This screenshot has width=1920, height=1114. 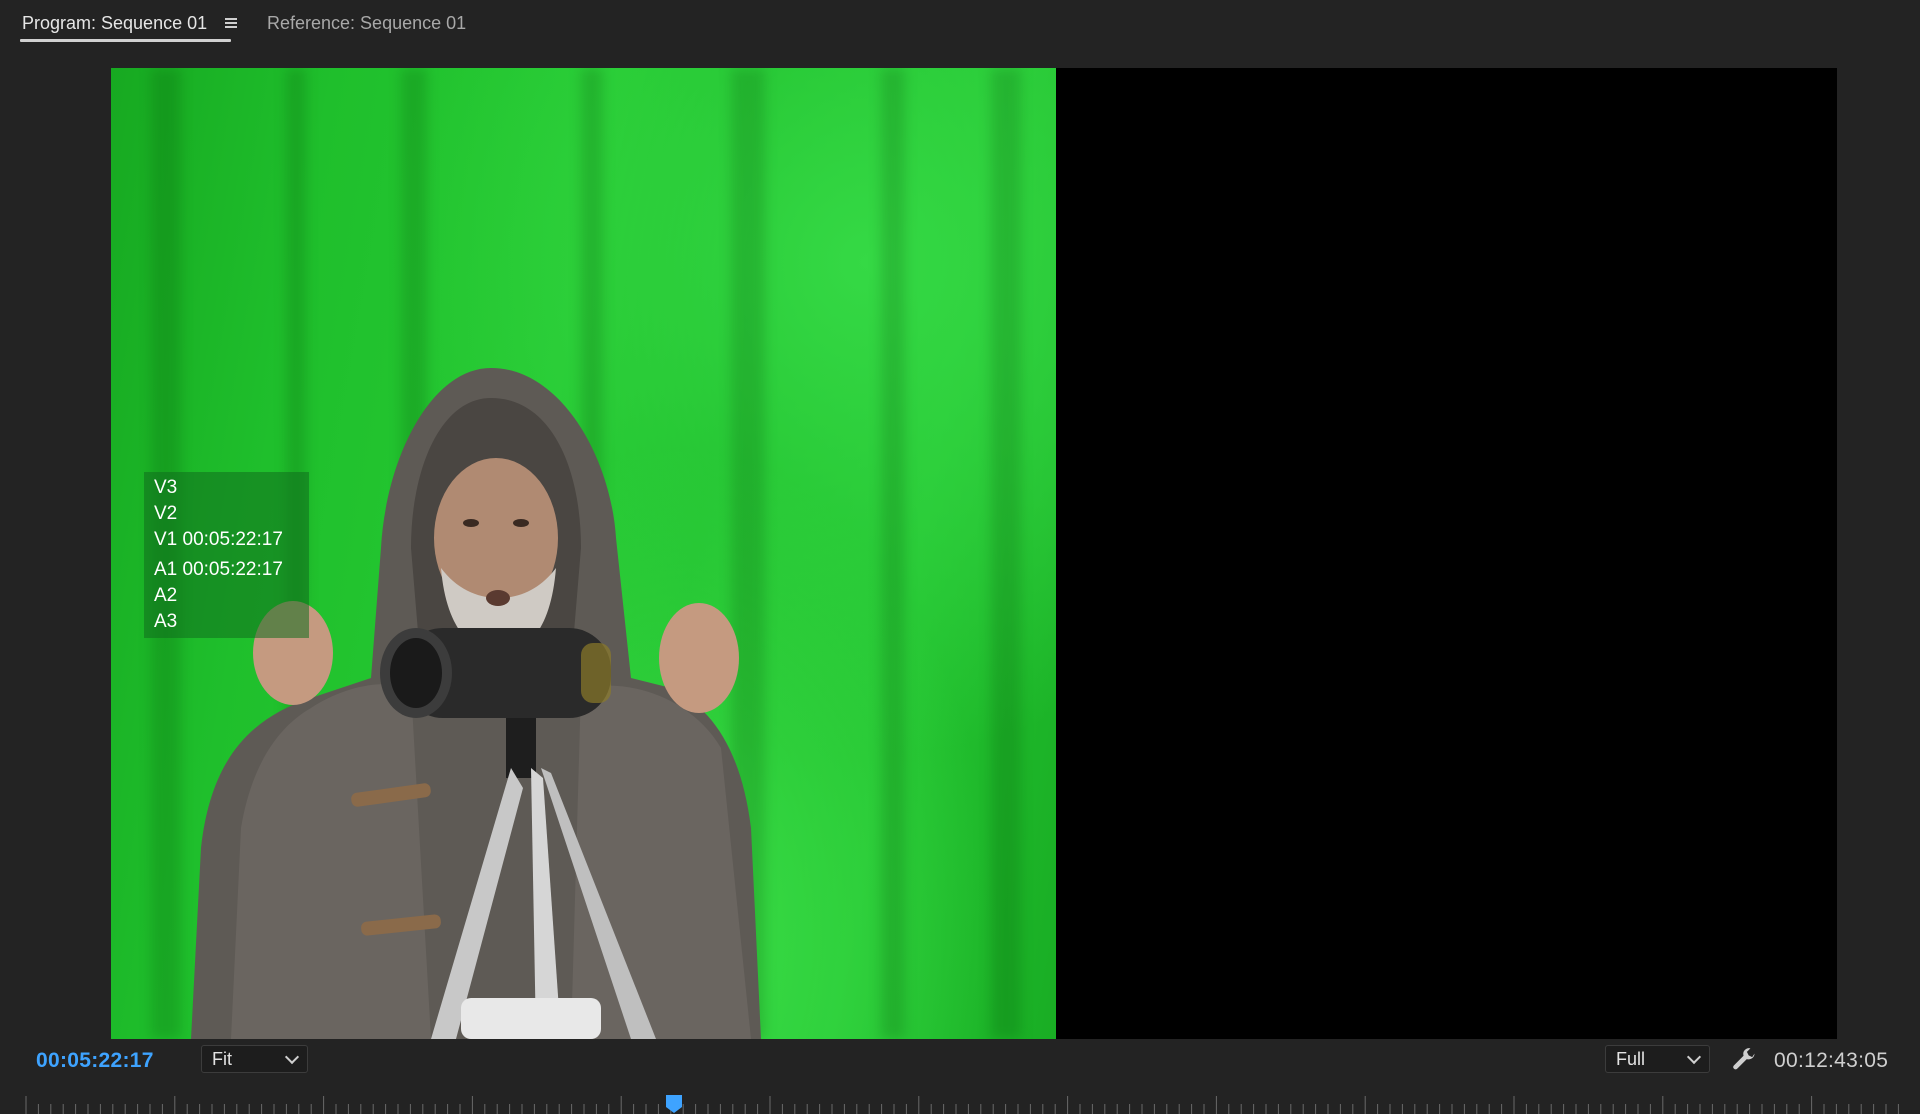 I want to click on tab-reference-monitor: Reference: Sequence 01, so click(x=366, y=23).